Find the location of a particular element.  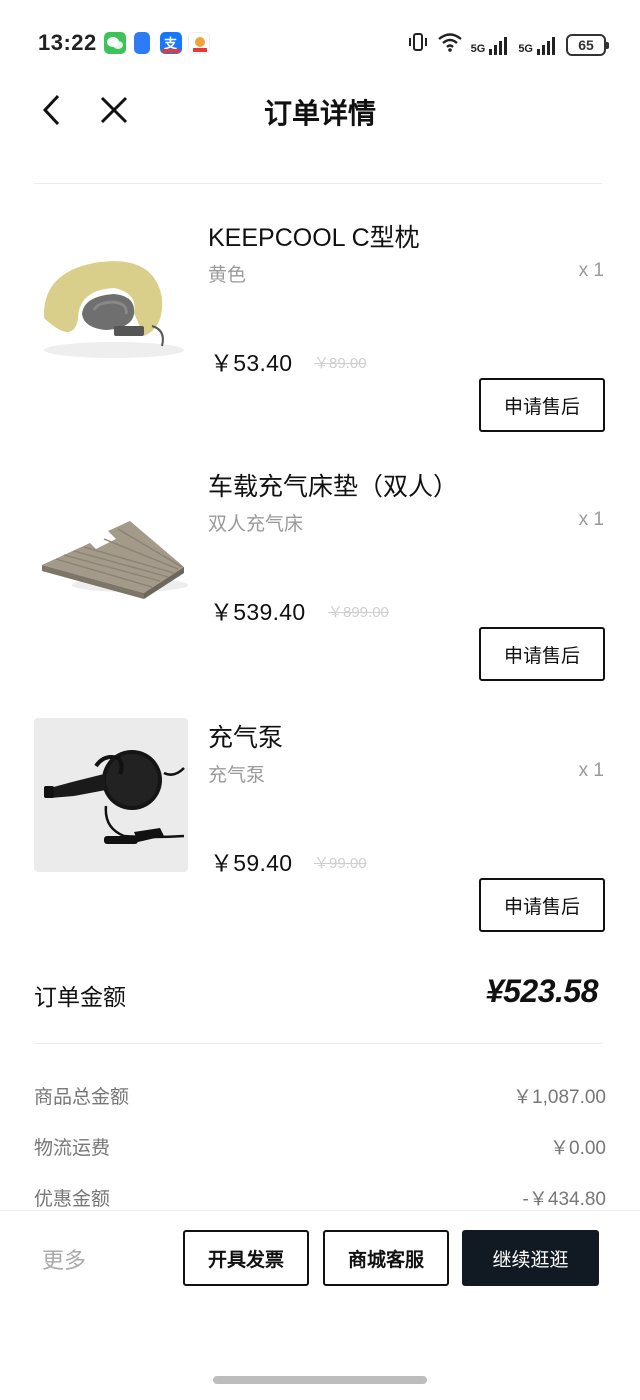

product-price: ￥59.40 is located at coordinates (251, 863).